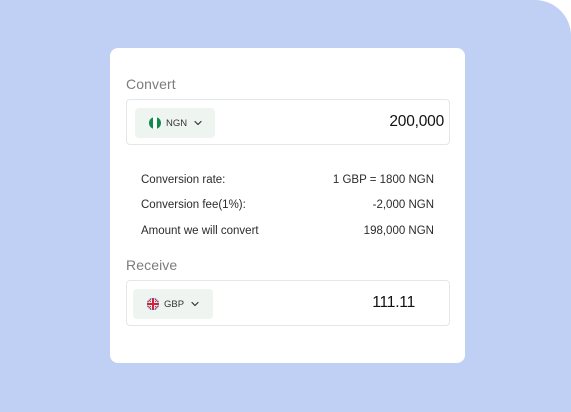 The width and height of the screenshot is (571, 412). What do you see at coordinates (200, 231) in the screenshot?
I see `detail-label: Amount we will convert` at bounding box center [200, 231].